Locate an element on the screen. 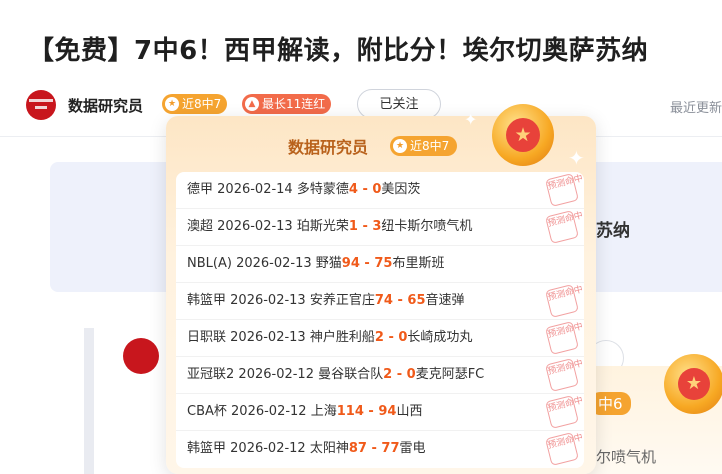 This screenshot has width=722, height=474. streak-badge: ▲ 最长11连红 is located at coordinates (287, 104).